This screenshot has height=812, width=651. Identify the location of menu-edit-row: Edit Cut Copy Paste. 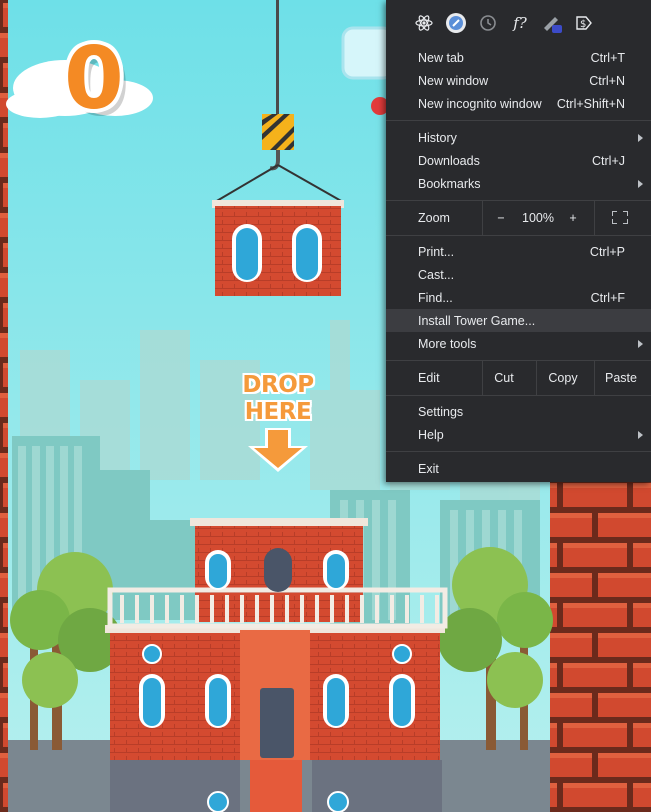
(518, 378).